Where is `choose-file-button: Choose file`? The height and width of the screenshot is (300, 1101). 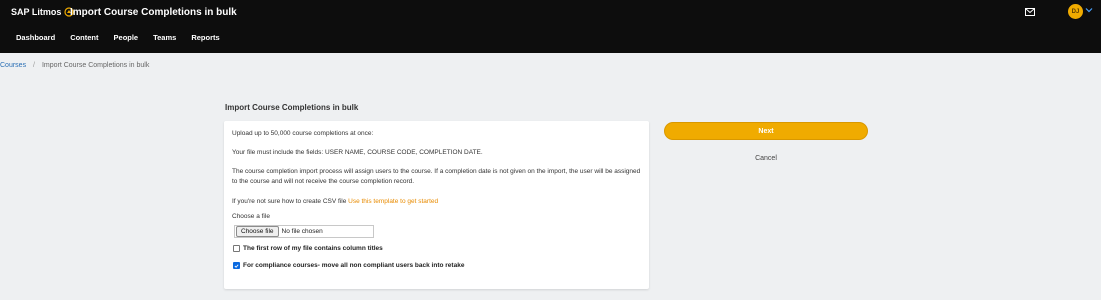
choose-file-button: Choose file is located at coordinates (257, 231).